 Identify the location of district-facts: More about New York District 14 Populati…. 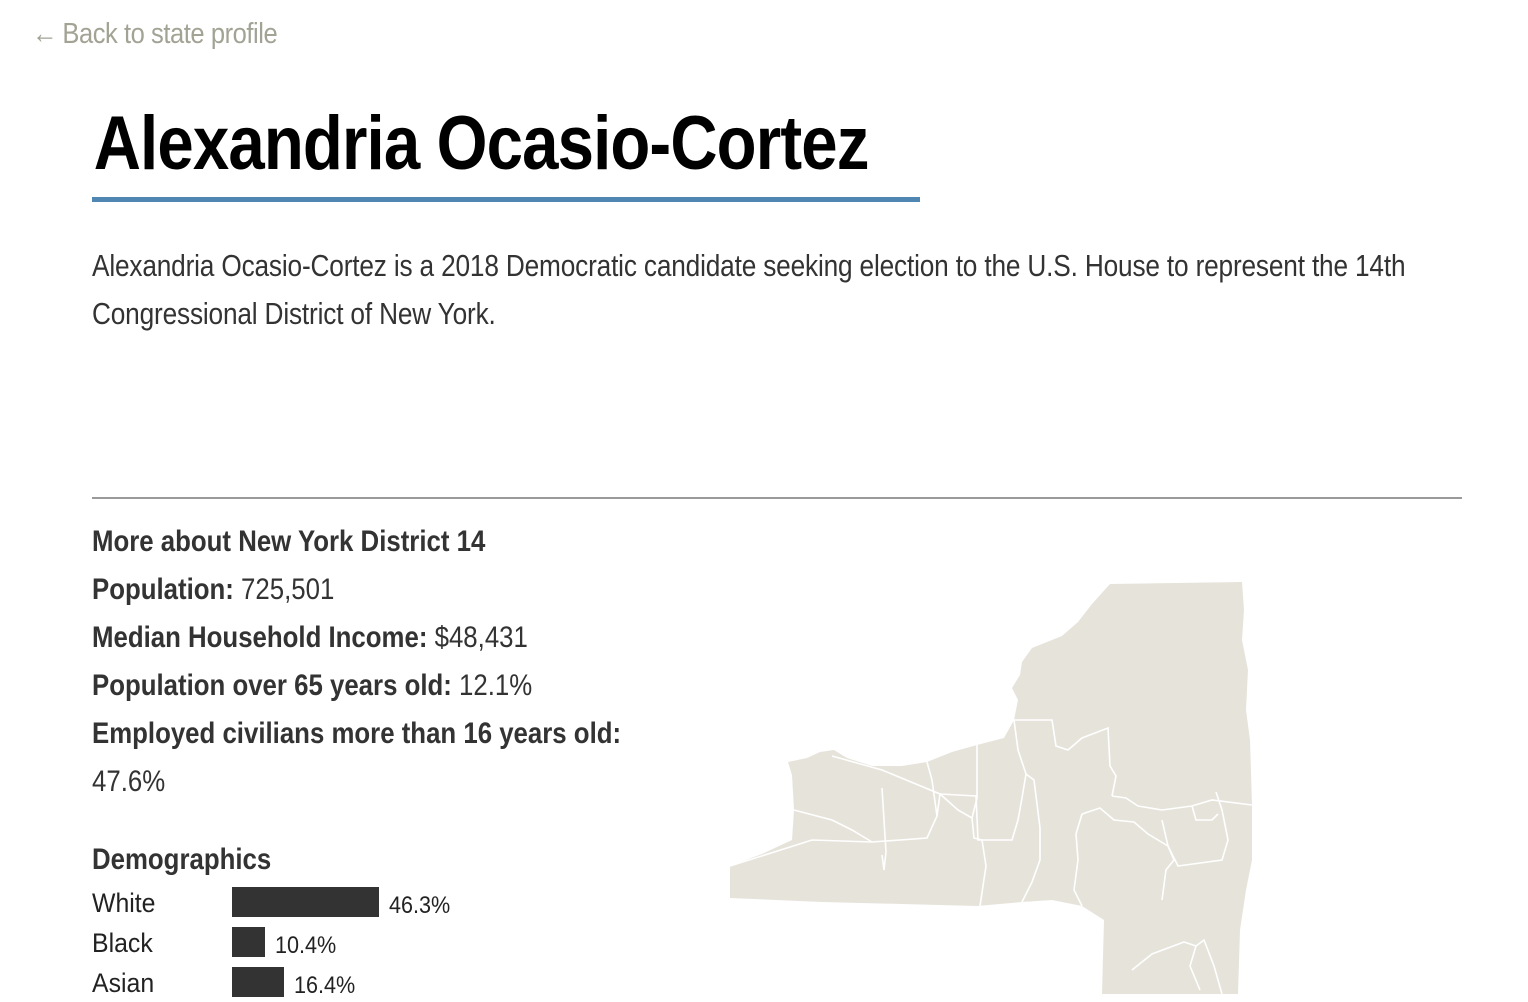
(393, 662).